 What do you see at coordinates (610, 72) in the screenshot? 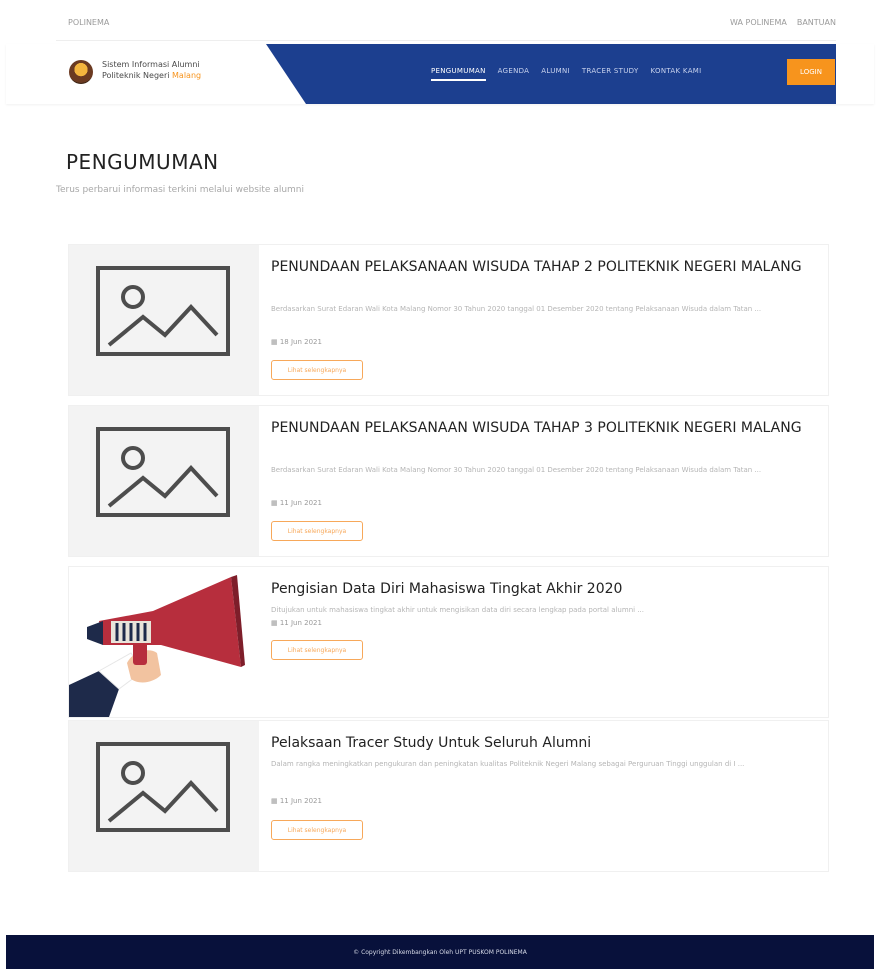
I see `nav-tracer-study: TRACER STUDY` at bounding box center [610, 72].